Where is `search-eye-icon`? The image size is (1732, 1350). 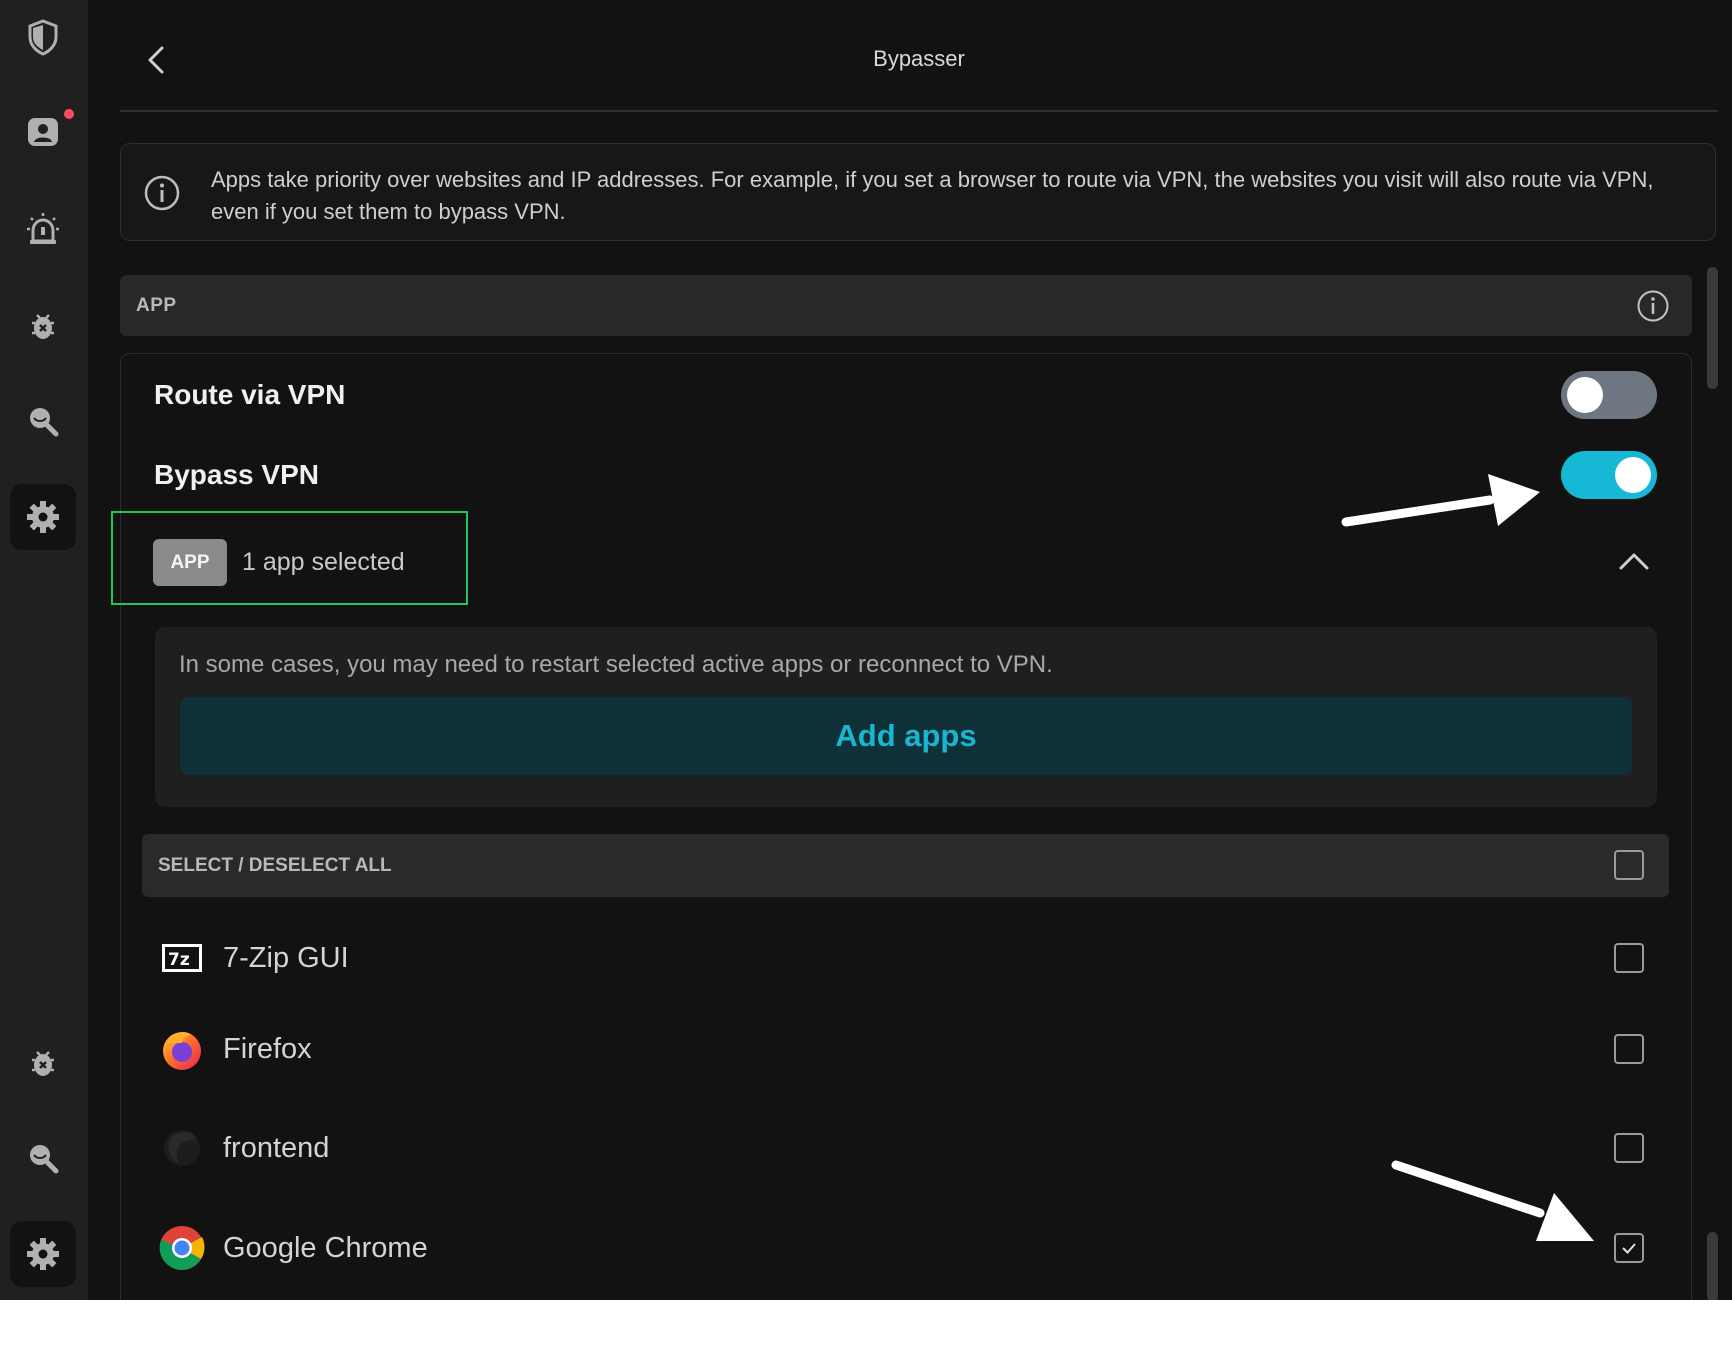
search-eye-icon is located at coordinates (43, 421).